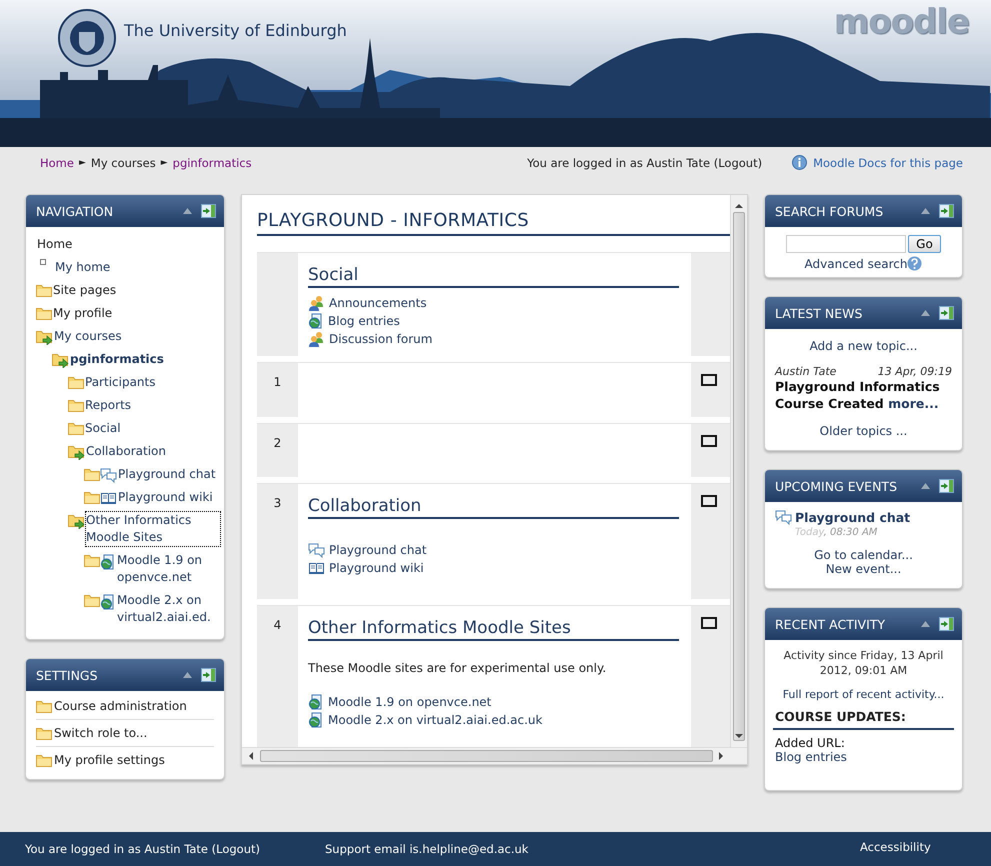 The image size is (991, 866). I want to click on nav-item: My home, so click(82, 267).